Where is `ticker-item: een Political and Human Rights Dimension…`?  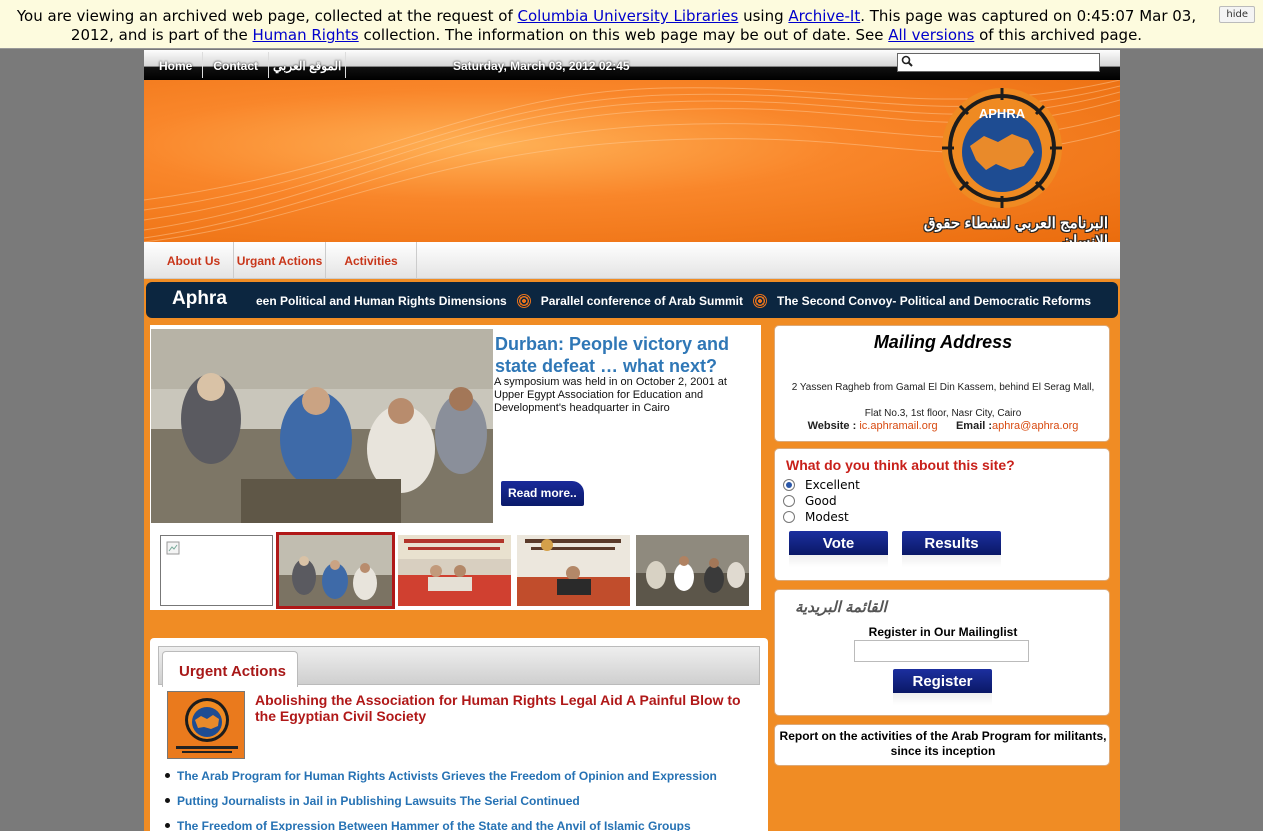 ticker-item: een Political and Human Rights Dimension… is located at coordinates (381, 301).